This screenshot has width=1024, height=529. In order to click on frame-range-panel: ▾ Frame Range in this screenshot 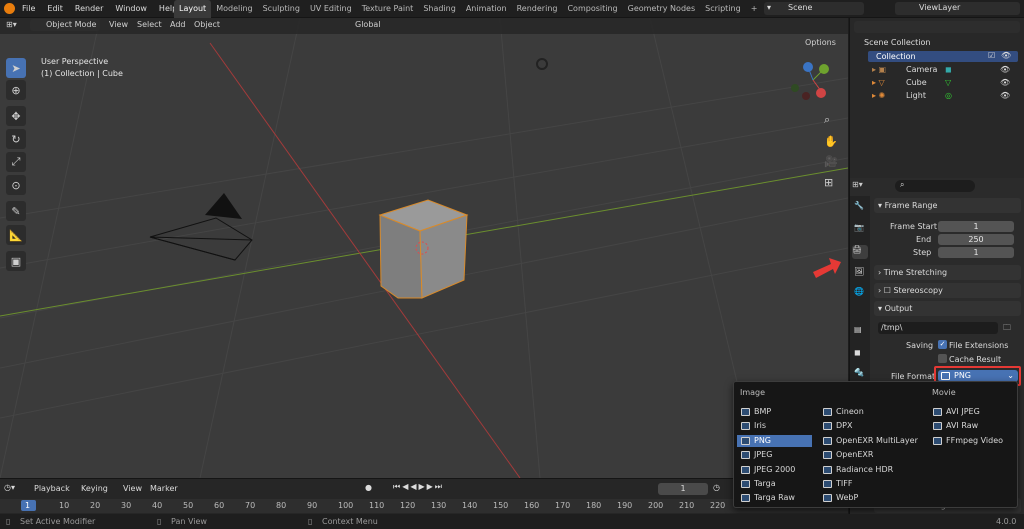, I will do `click(947, 205)`.